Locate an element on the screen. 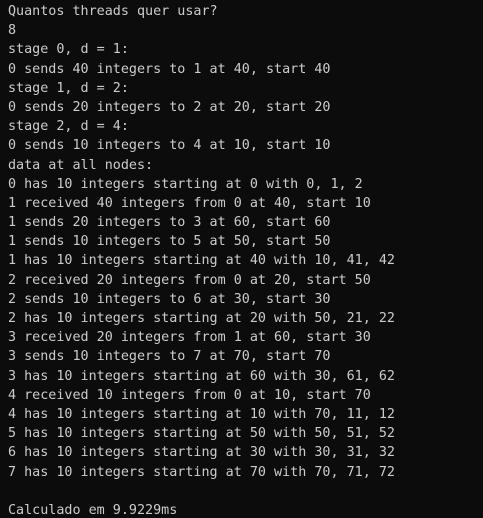 The image size is (483, 518). output-line: stage 2, d = 4: is located at coordinates (68, 127).